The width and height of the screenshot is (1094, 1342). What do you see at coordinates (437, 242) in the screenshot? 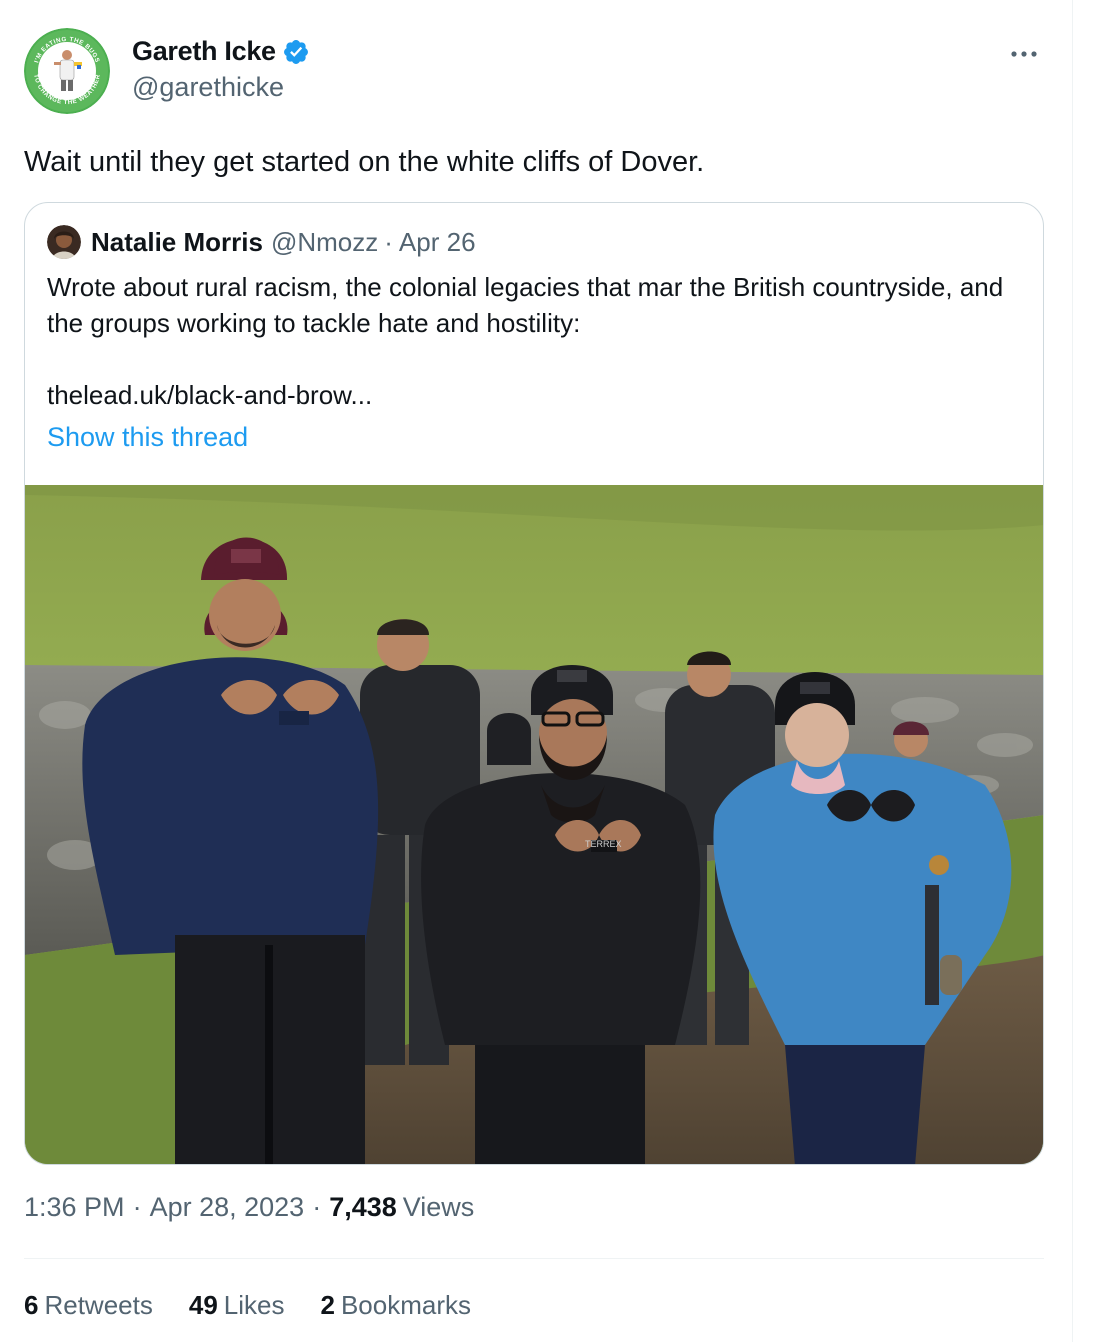
I see `quoted-date: Apr 26` at bounding box center [437, 242].